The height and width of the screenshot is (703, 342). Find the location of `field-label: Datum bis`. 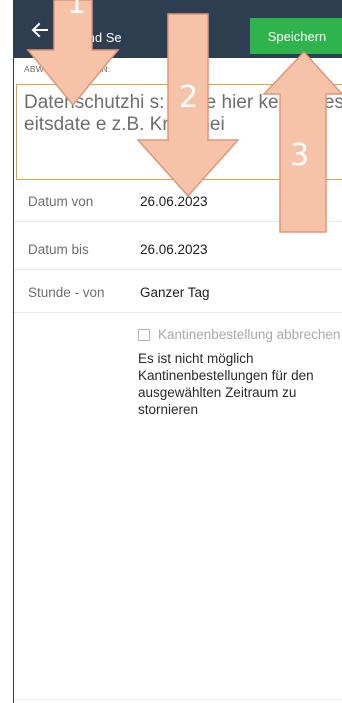

field-label: Datum bis is located at coordinates (58, 249).